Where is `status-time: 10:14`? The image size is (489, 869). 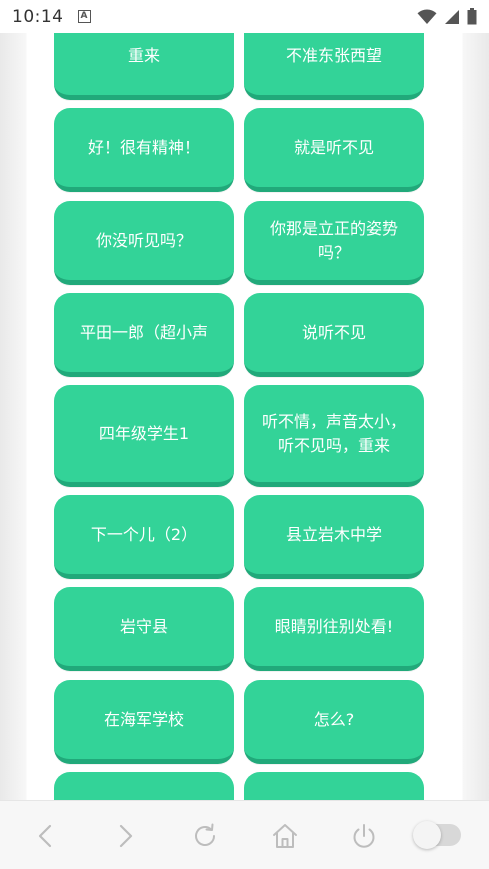
status-time: 10:14 is located at coordinates (38, 16).